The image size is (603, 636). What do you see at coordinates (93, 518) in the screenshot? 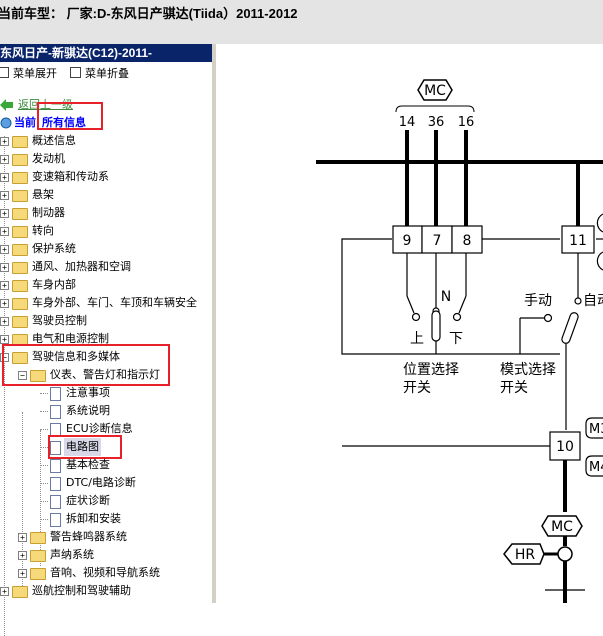
I see `tree-item-label: 拆卸和安装` at bounding box center [93, 518].